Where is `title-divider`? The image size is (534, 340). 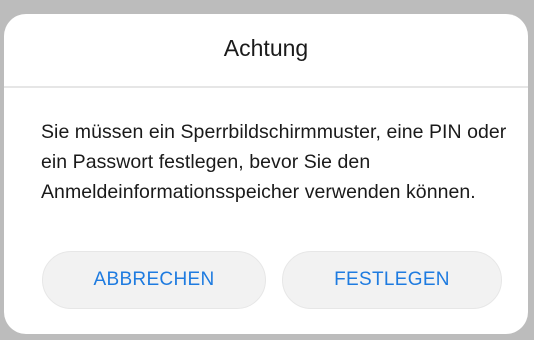
title-divider is located at coordinates (266, 87).